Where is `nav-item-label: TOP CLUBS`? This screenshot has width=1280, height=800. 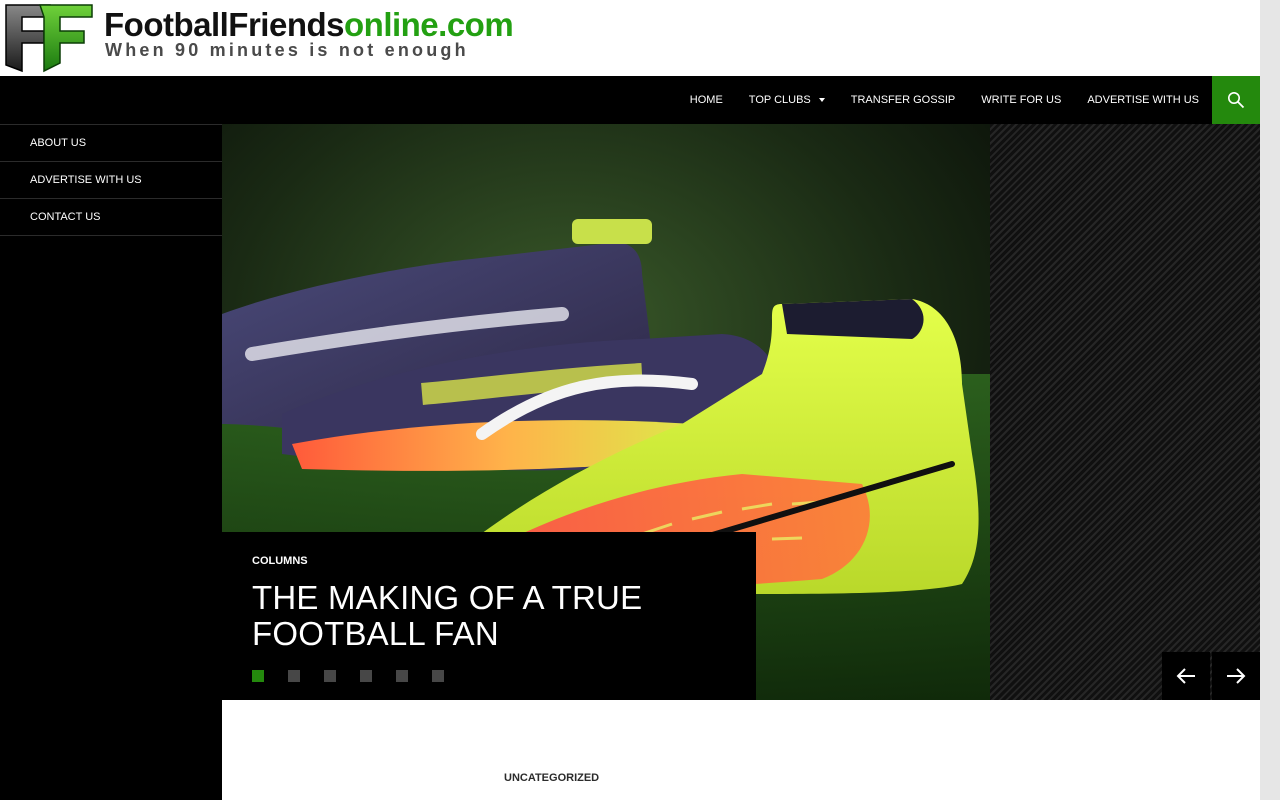
nav-item-label: TOP CLUBS is located at coordinates (779, 100).